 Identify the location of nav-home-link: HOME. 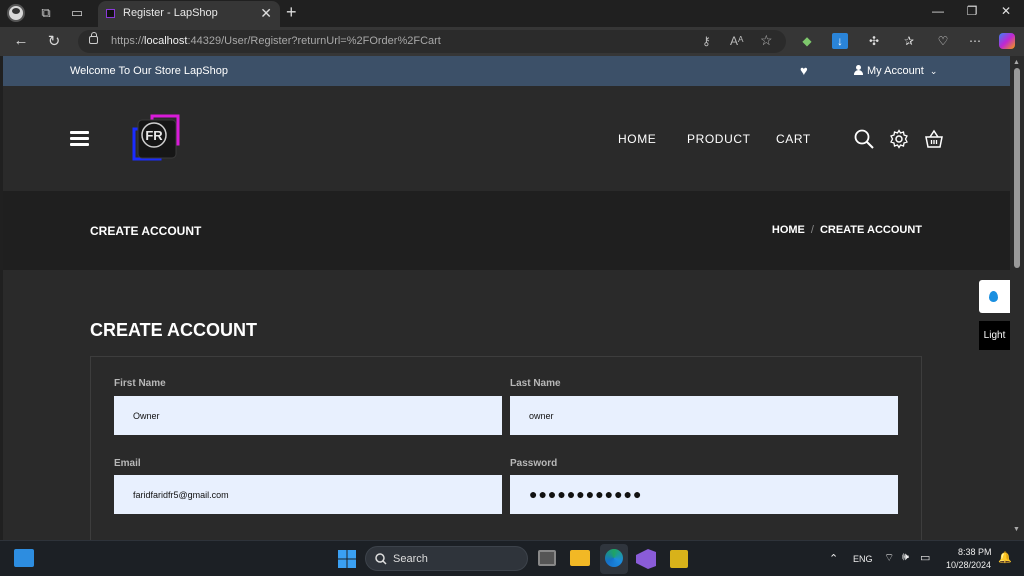
(637, 139).